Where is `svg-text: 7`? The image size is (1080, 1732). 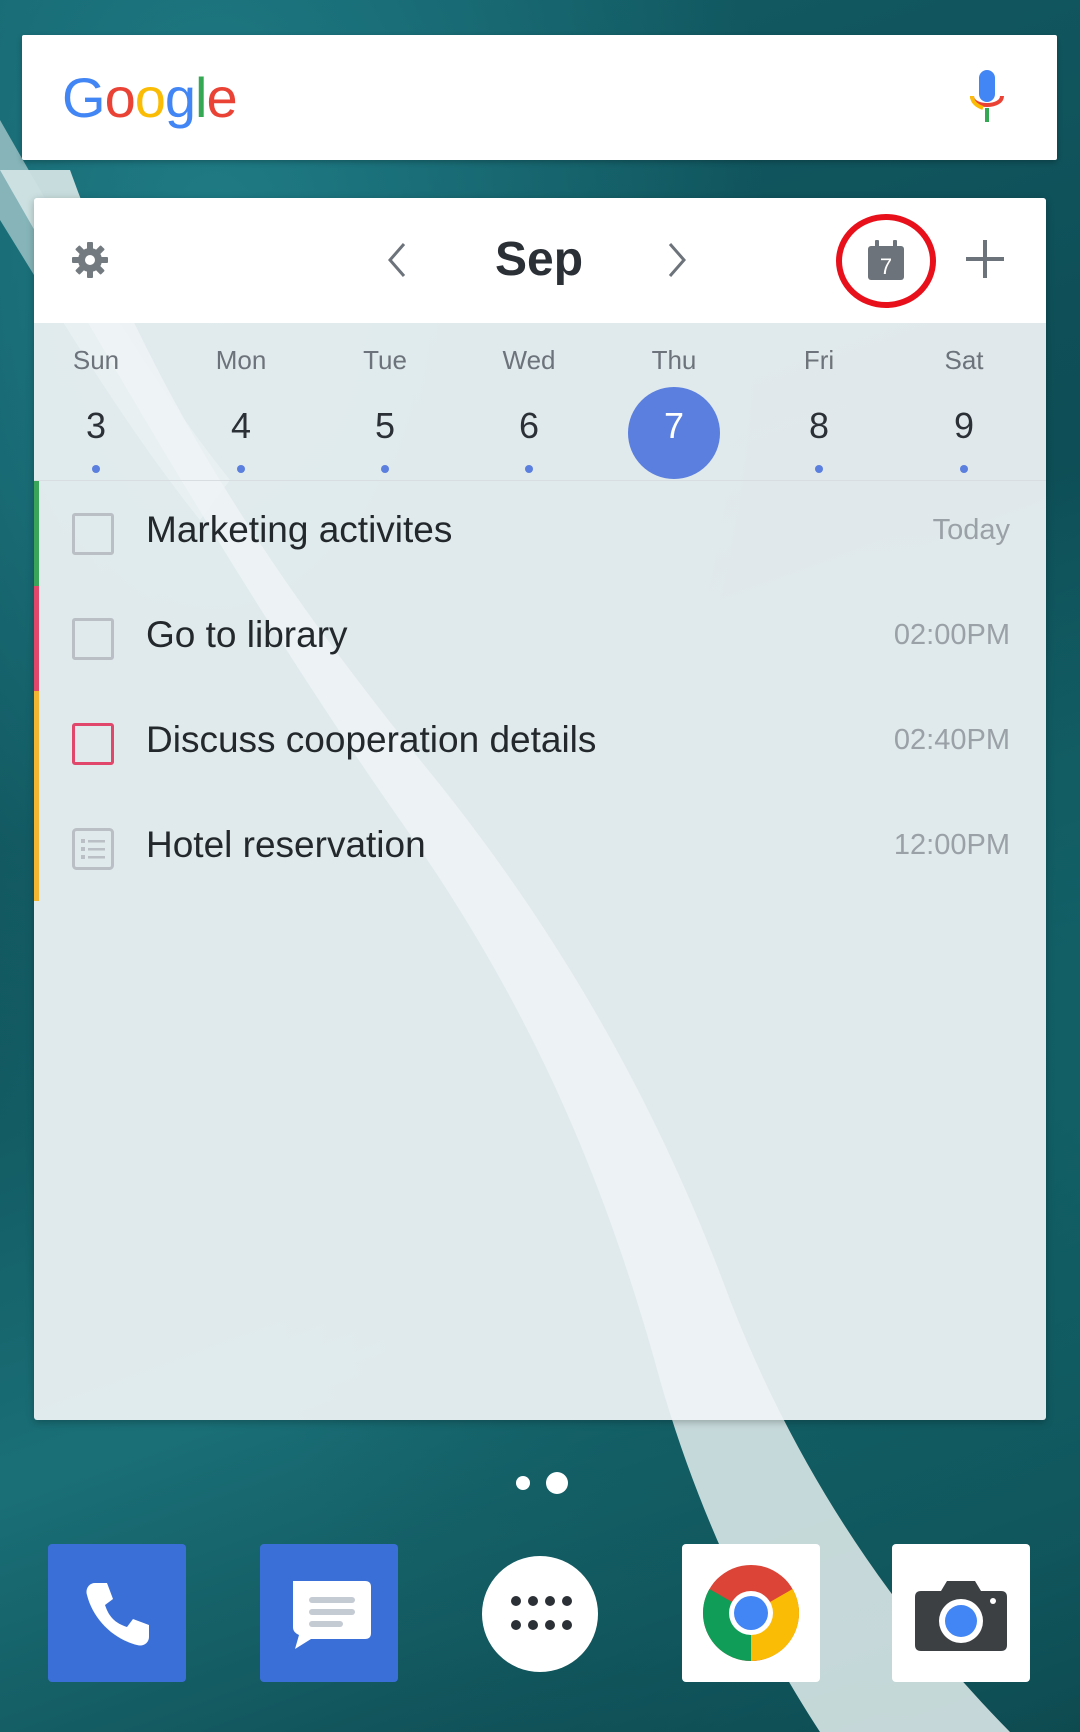
svg-text: 7 is located at coordinates (886, 266).